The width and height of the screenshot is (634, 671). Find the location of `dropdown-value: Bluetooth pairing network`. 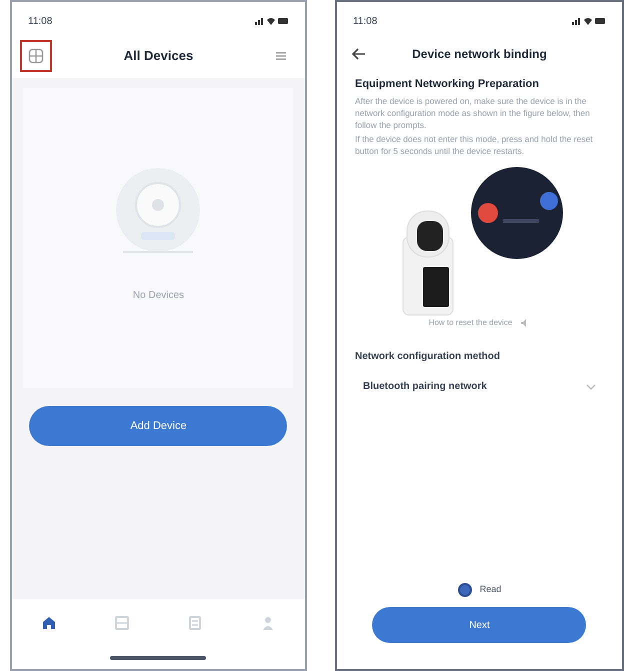

dropdown-value: Bluetooth pairing network is located at coordinates (424, 387).